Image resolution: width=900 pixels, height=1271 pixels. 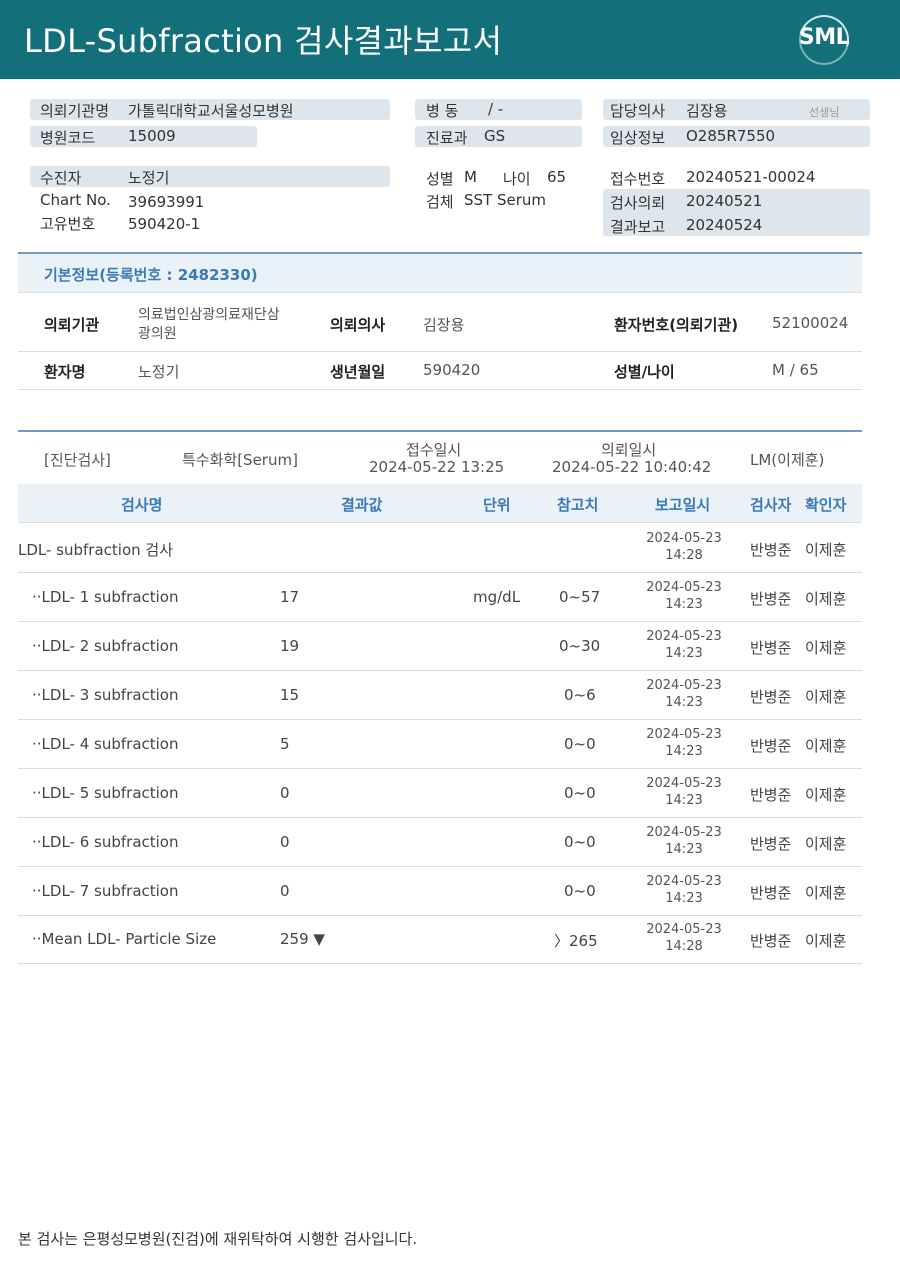 I want to click on patient-label: 수진자, so click(x=61, y=178).